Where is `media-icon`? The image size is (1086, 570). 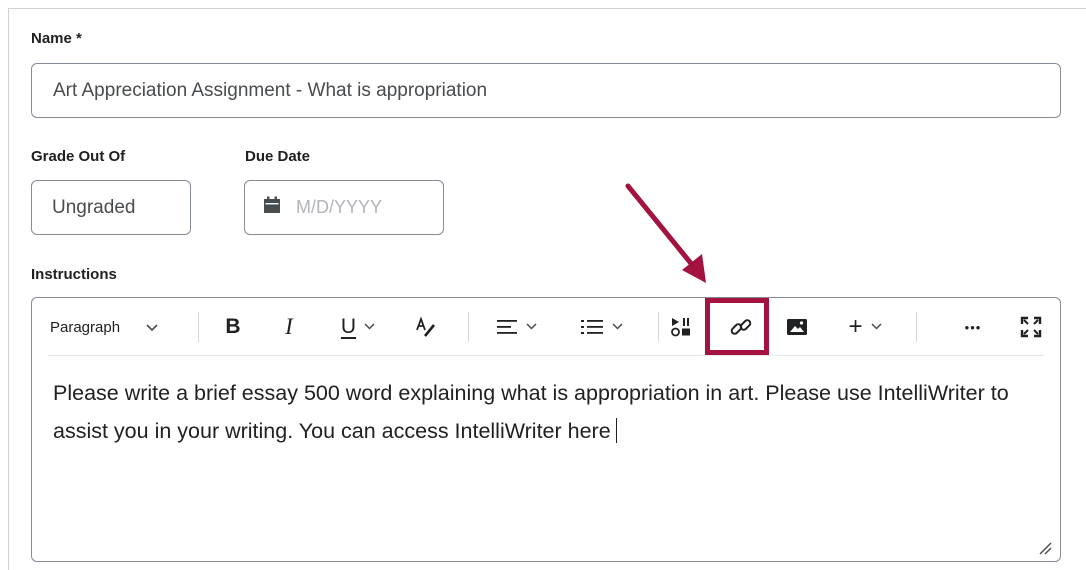
media-icon is located at coordinates (680, 327).